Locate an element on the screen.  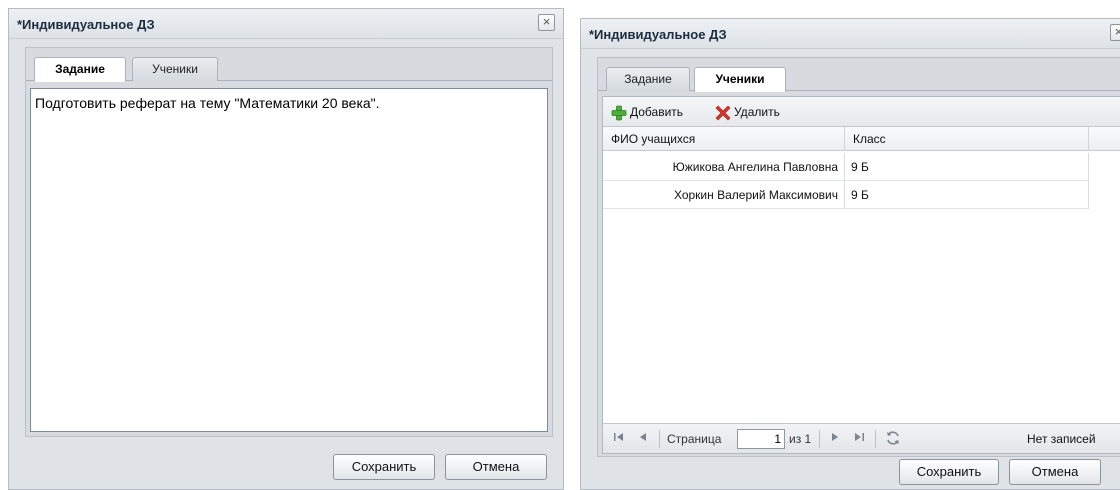
delete-button: Удалить is located at coordinates (747, 112).